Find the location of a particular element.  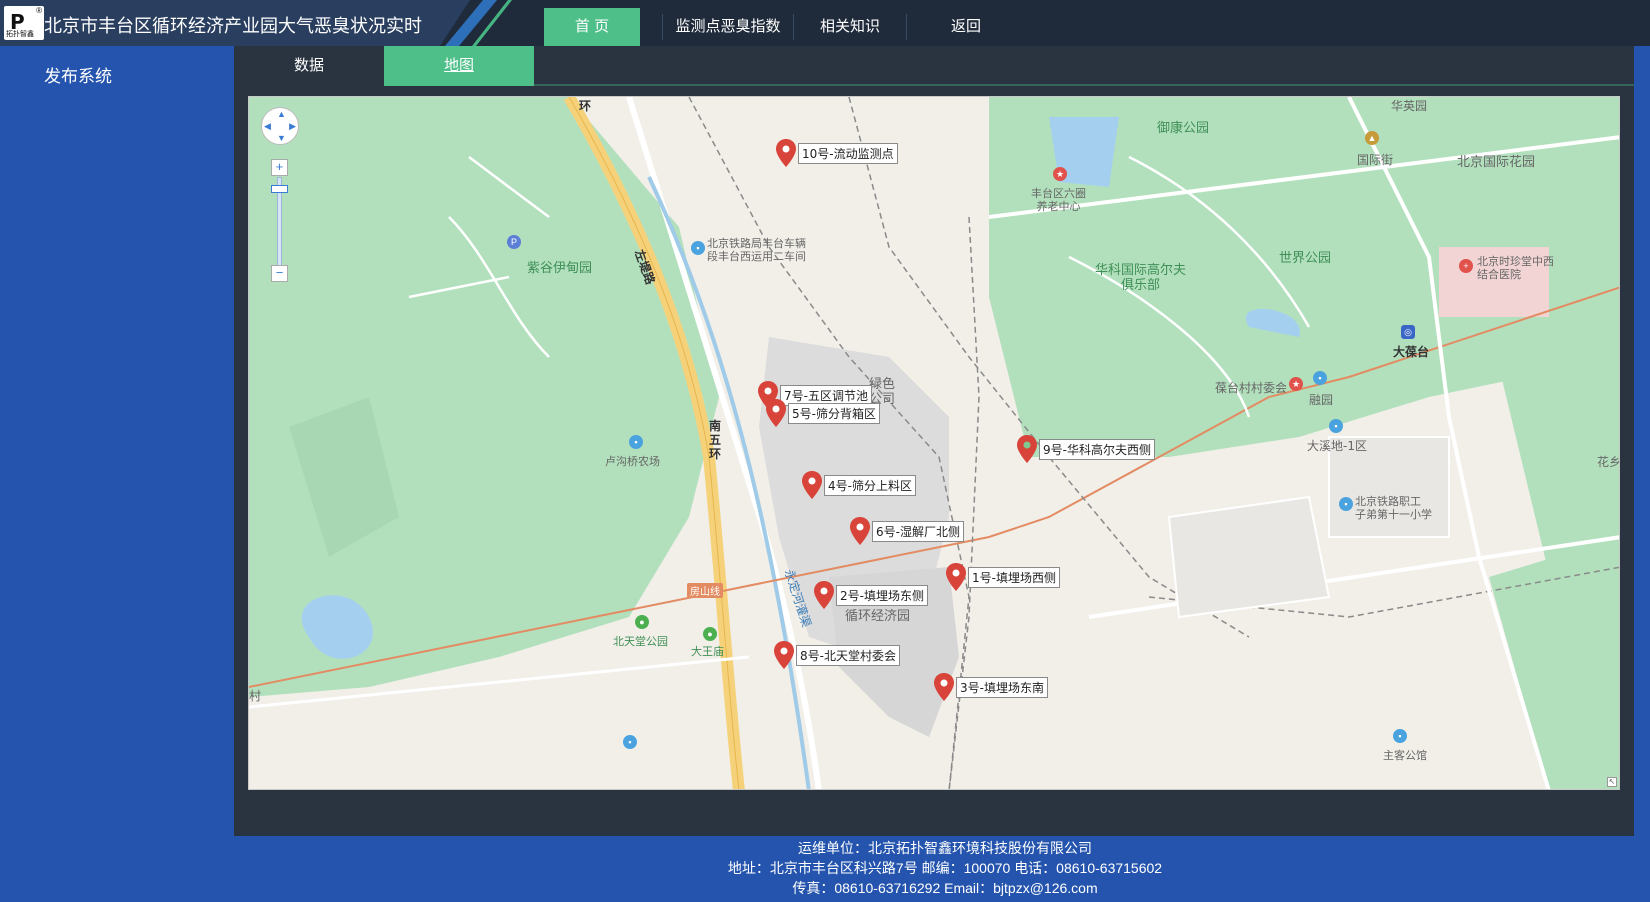

residential-blocks is located at coordinates (1308, 527).